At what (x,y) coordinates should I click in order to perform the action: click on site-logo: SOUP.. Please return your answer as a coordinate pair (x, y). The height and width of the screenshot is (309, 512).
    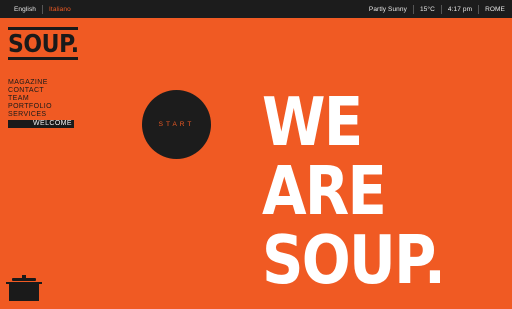
    Looking at the image, I should click on (43, 43).